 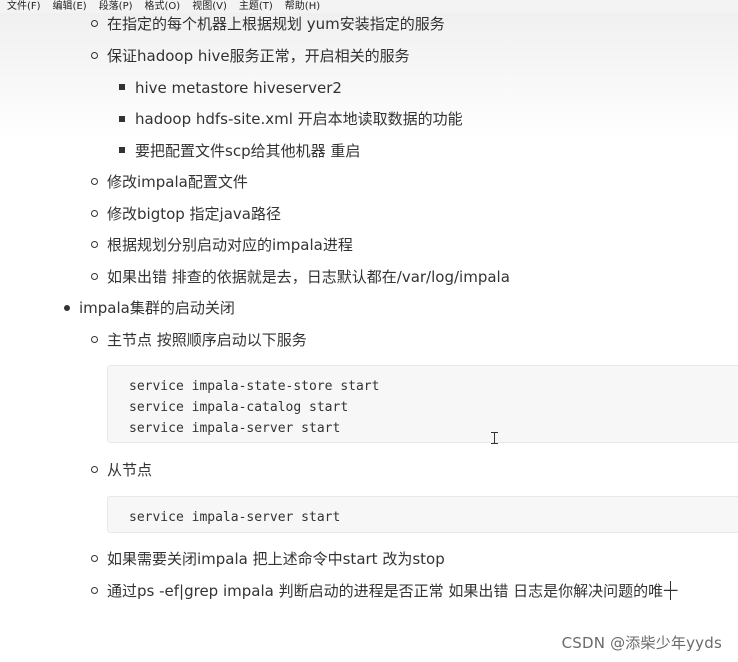 I want to click on menu-edit: 编辑(E), so click(x=70, y=6).